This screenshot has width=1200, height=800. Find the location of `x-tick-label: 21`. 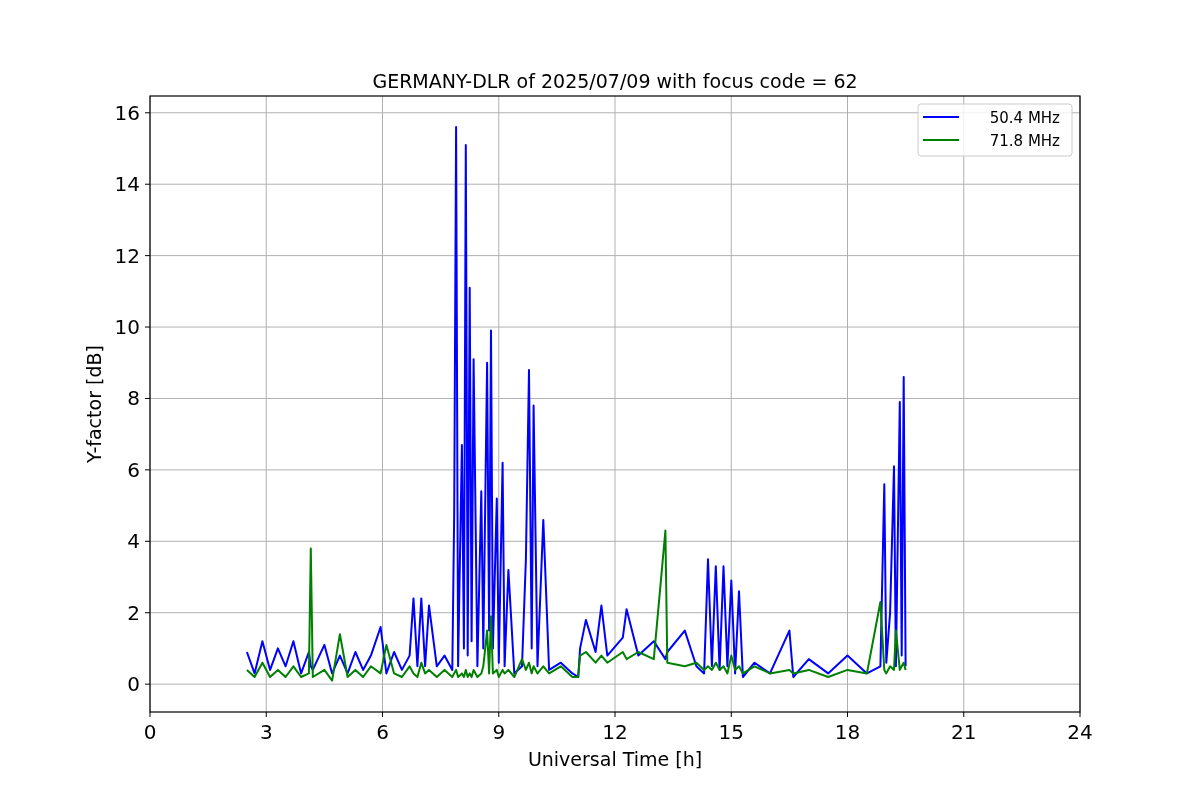

x-tick-label: 21 is located at coordinates (964, 732).